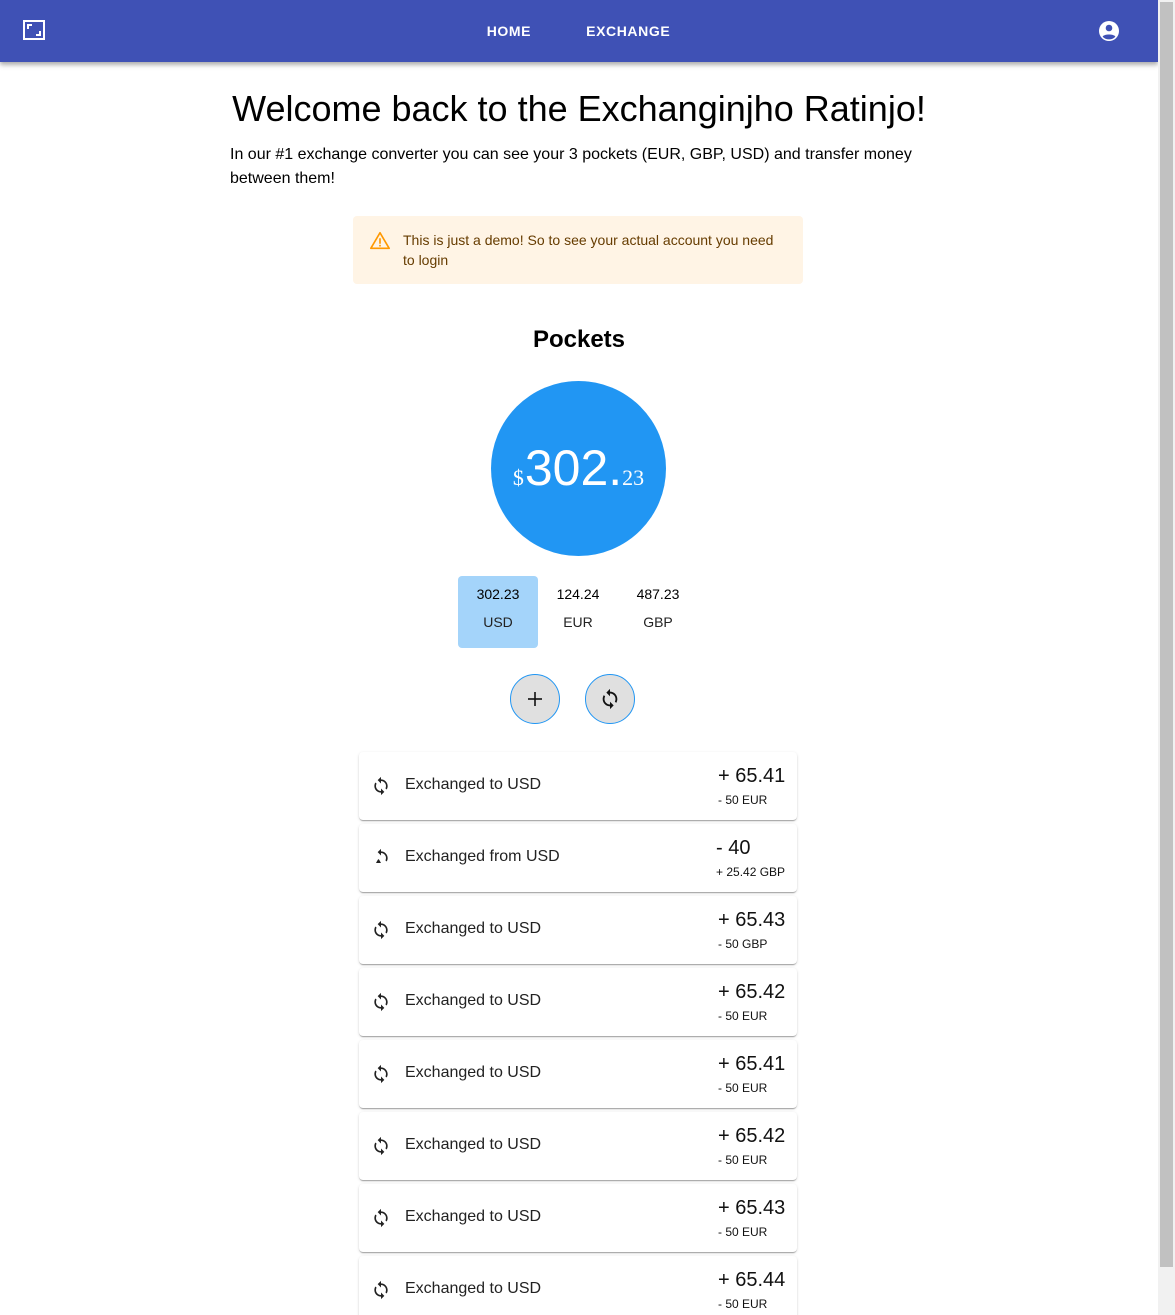 Image resolution: width=1175 pixels, height=1315 pixels. I want to click on transaction-item: Exchanged to USD + 65.43 - 50 EUR, so click(578, 1218).